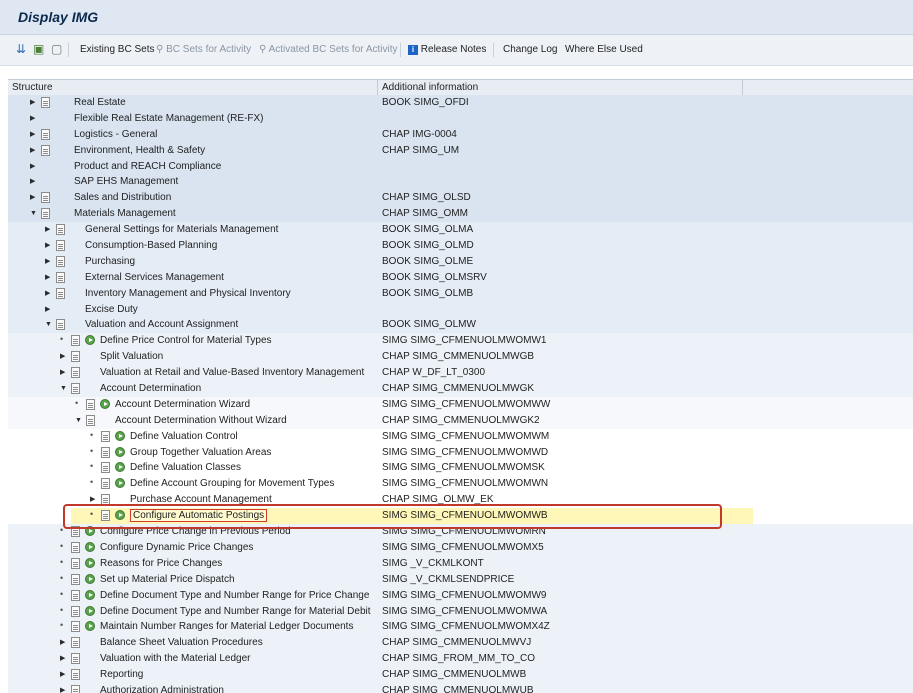 The height and width of the screenshot is (693, 913). I want to click on find-icon: ▣, so click(38, 49).